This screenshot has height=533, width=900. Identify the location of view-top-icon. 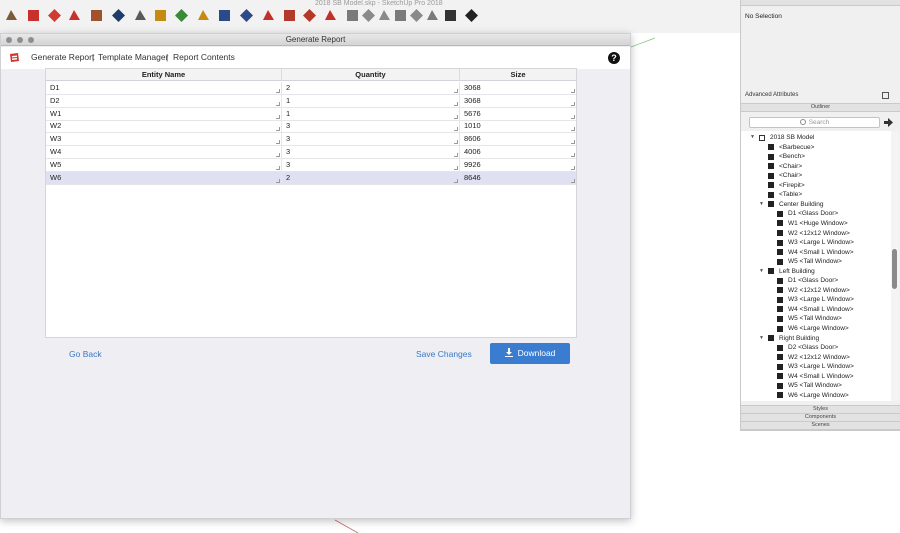
(368, 15).